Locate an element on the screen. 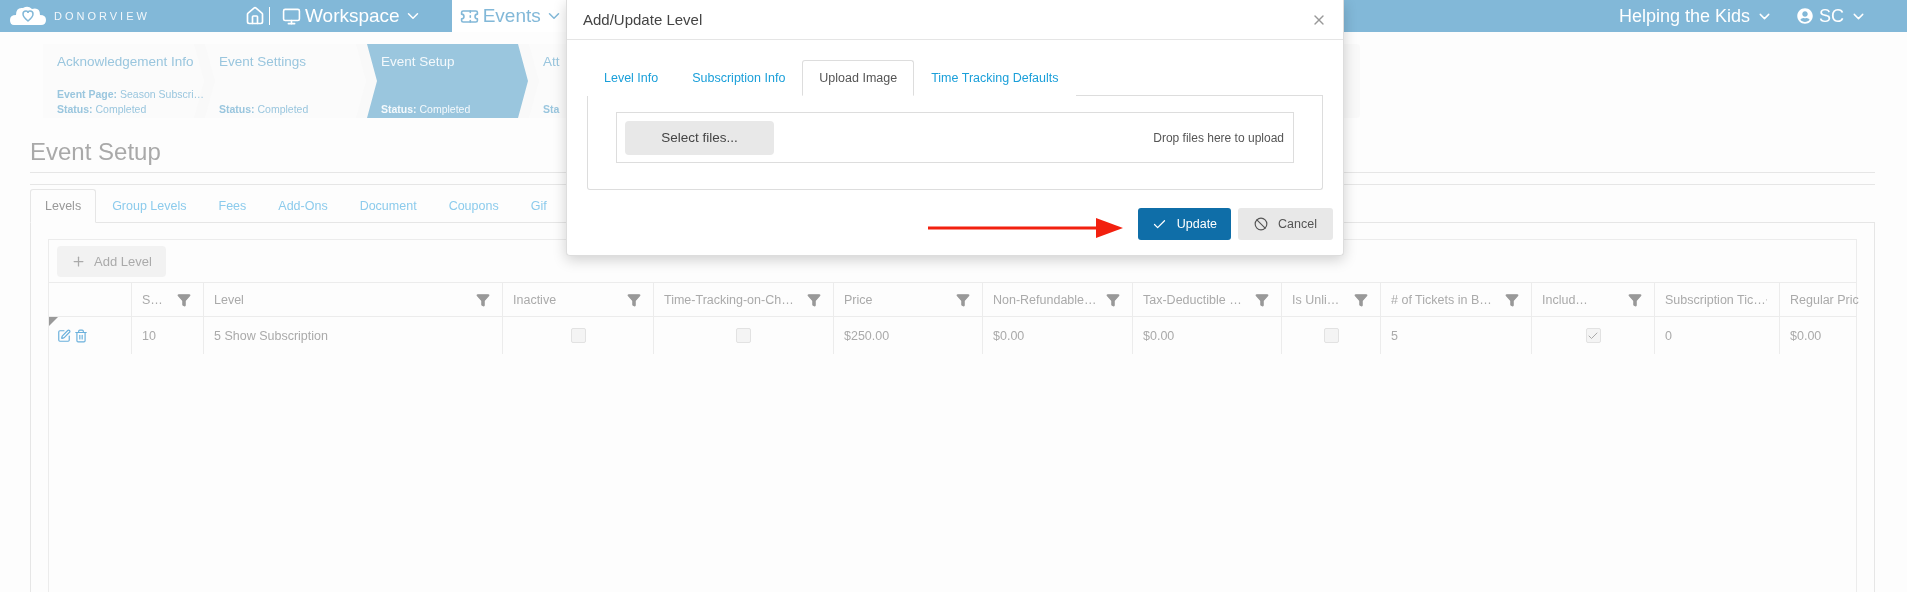  table-cell: 10 is located at coordinates (167, 335).